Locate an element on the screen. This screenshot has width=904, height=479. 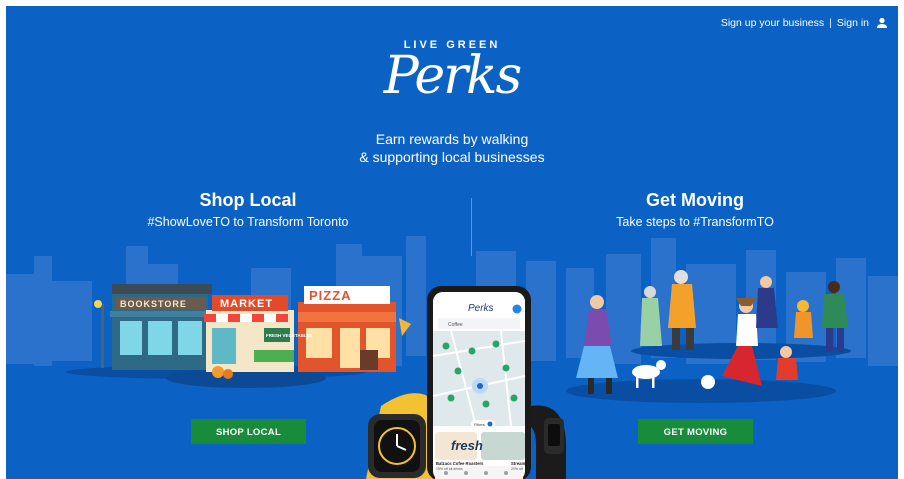
shop-local-button: SHOP LOCAL is located at coordinates (248, 431).